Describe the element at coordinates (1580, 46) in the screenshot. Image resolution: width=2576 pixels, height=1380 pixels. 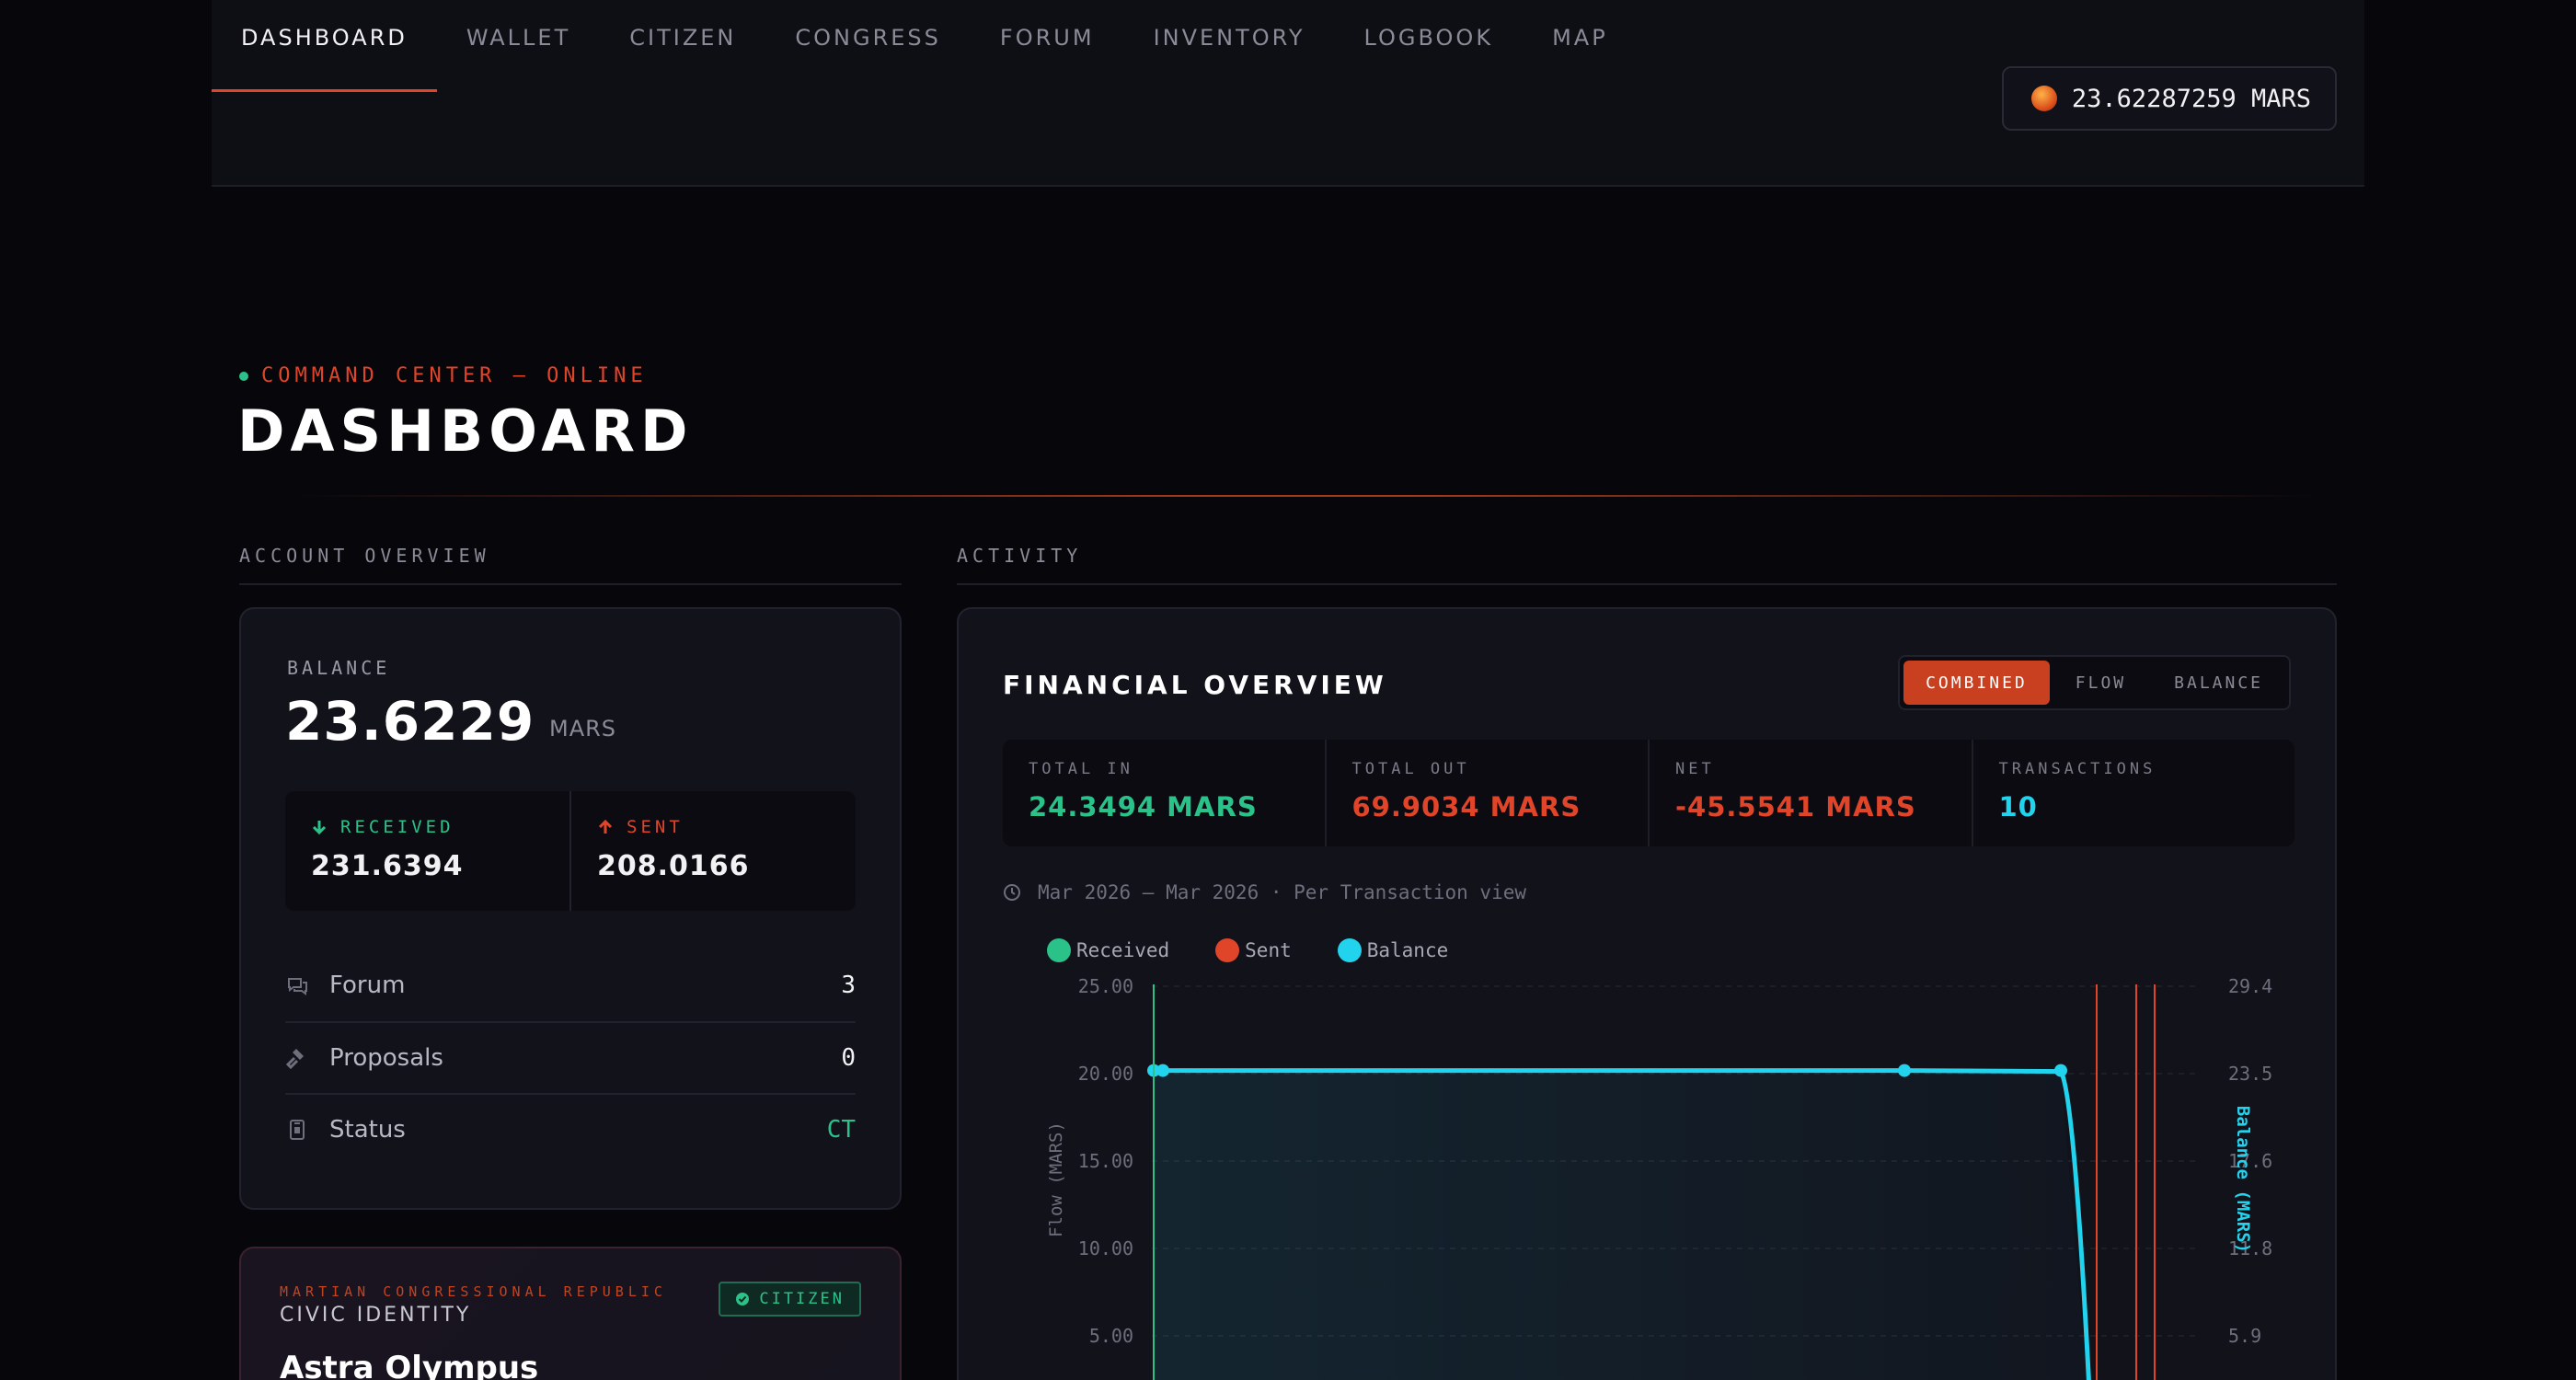
I see `nav-tab-map: MAP` at that location.